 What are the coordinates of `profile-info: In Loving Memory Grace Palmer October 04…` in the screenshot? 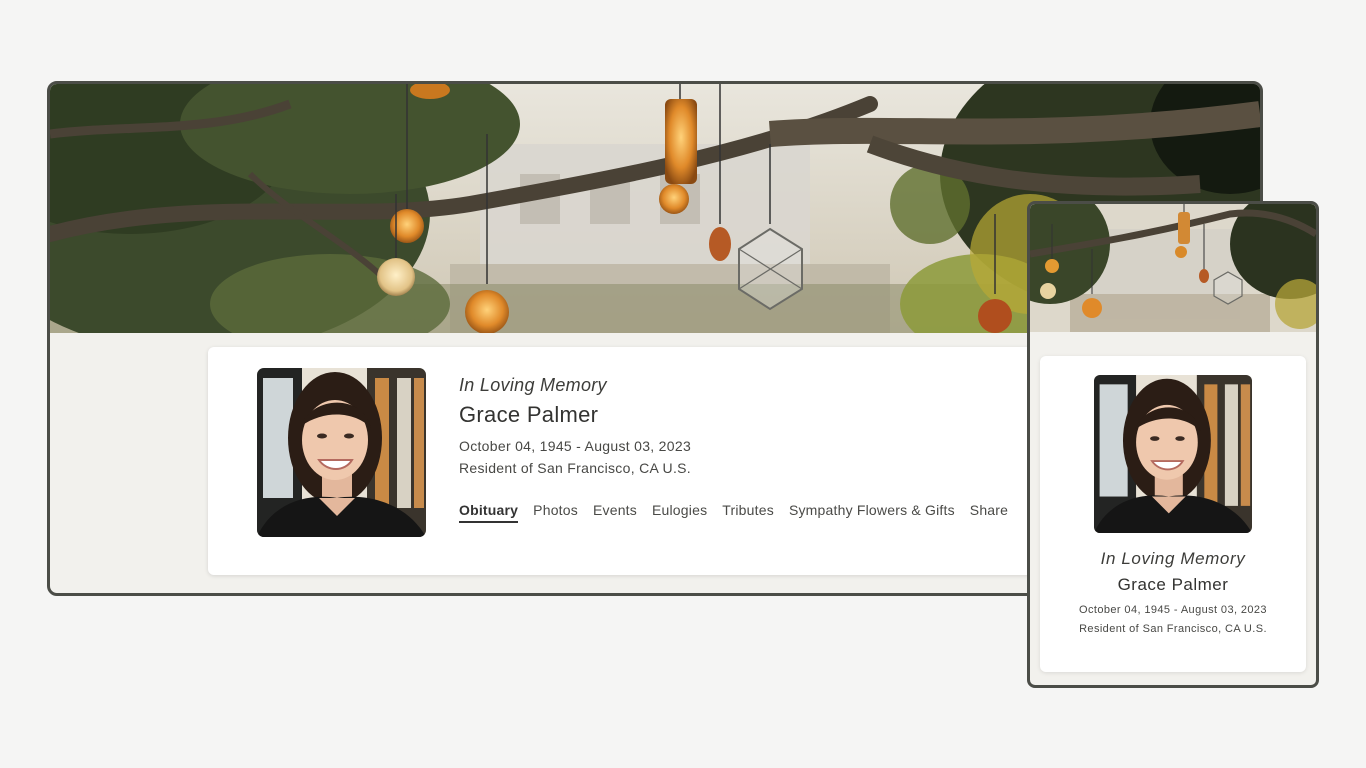 It's located at (575, 425).